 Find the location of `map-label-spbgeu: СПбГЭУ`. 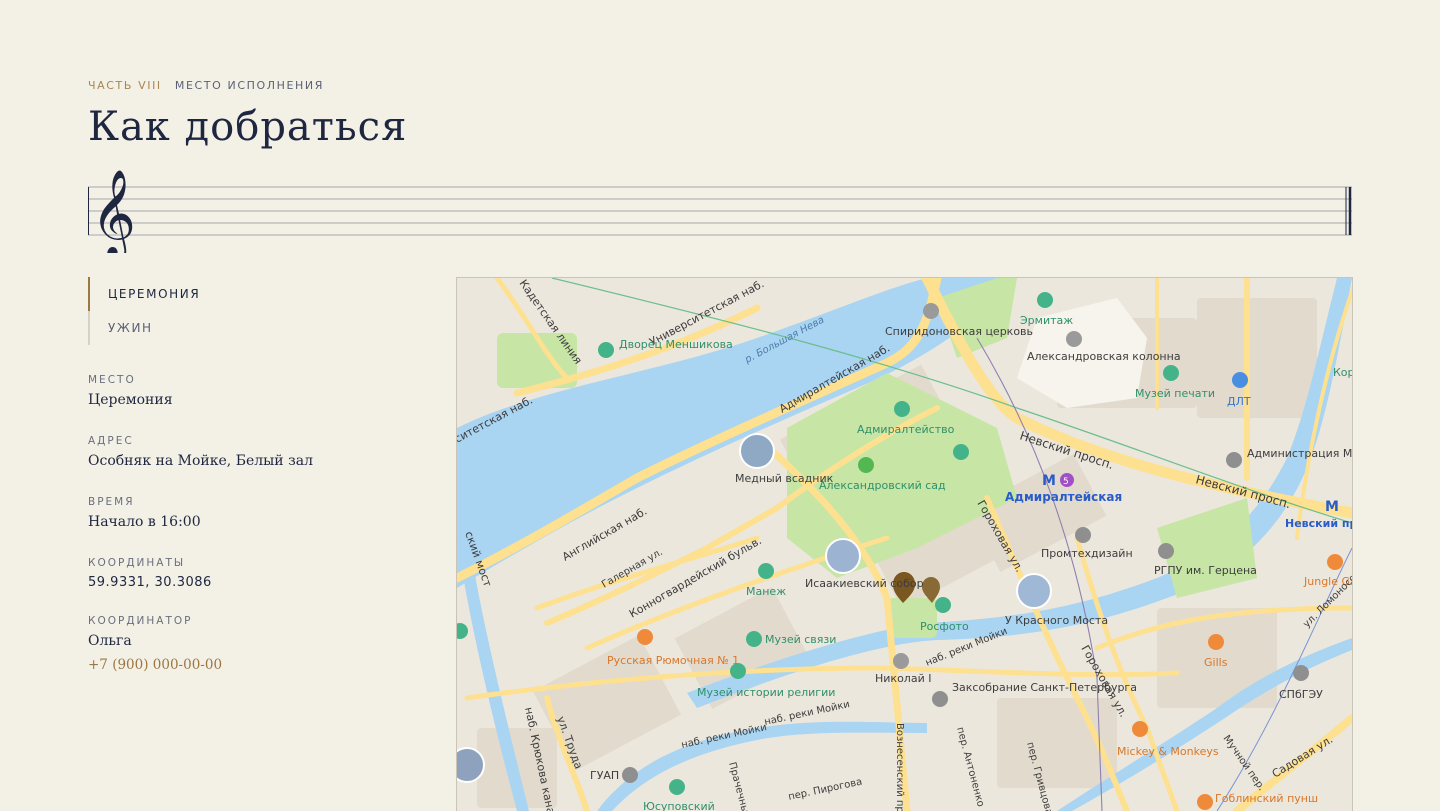

map-label-spbgeu: СПбГЭУ is located at coordinates (1301, 694).